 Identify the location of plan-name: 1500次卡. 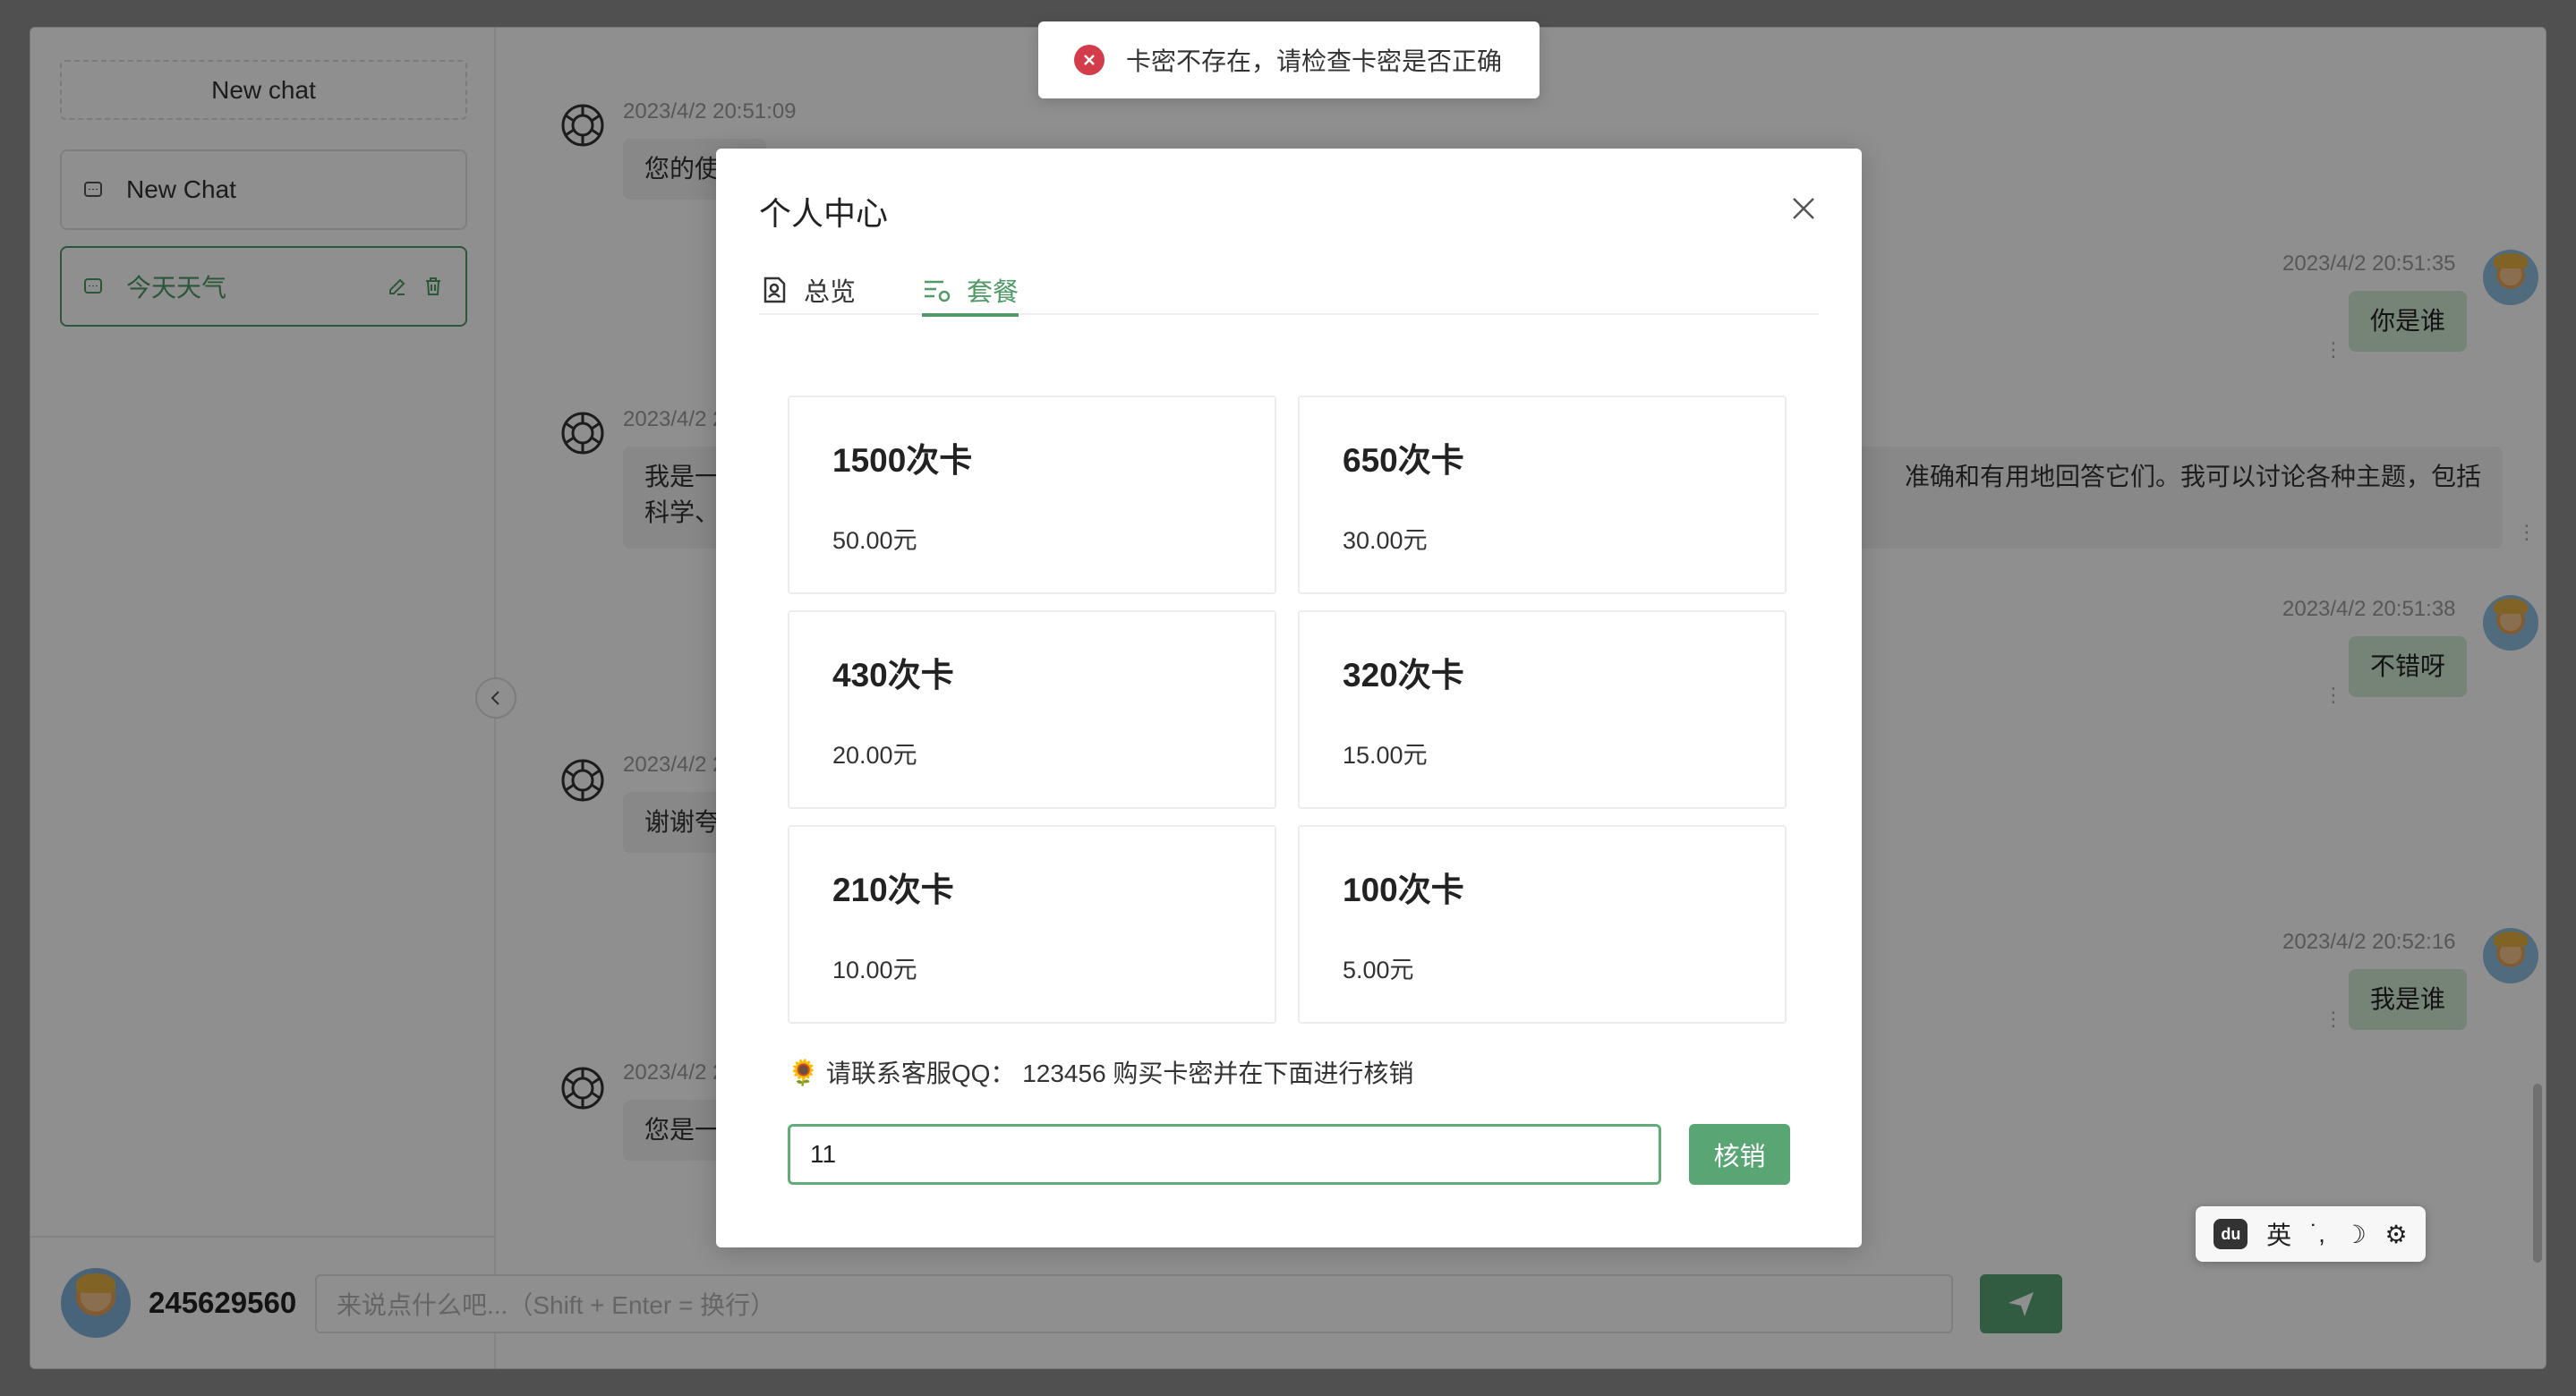
(902, 461).